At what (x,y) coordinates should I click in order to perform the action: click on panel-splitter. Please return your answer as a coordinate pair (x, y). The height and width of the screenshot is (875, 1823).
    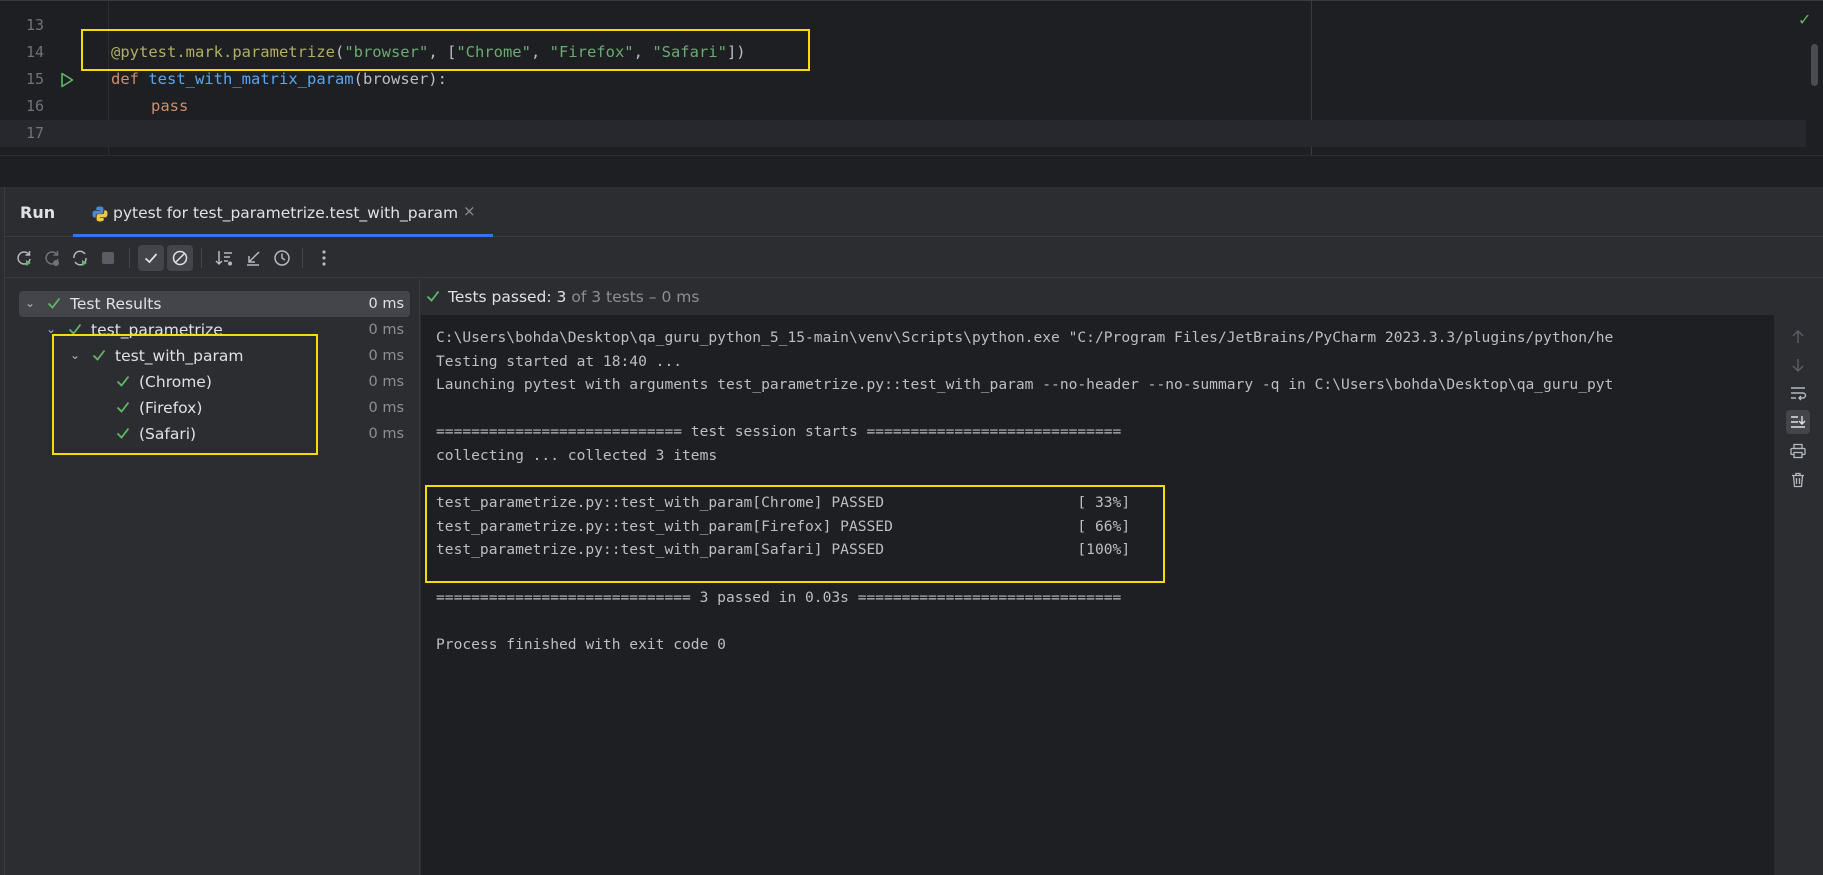
    Looking at the image, I should click on (911, 171).